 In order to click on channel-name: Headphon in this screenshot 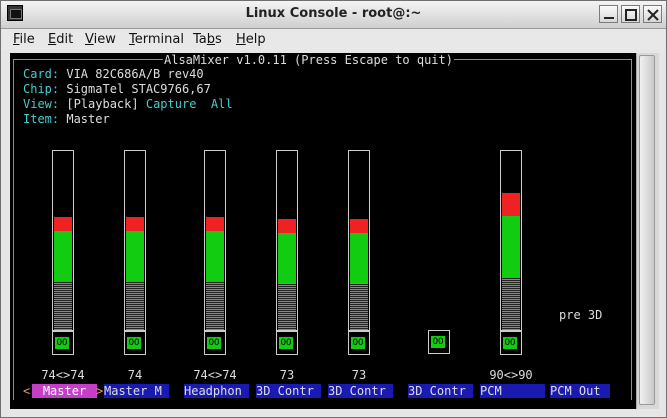, I will do `click(216, 391)`.